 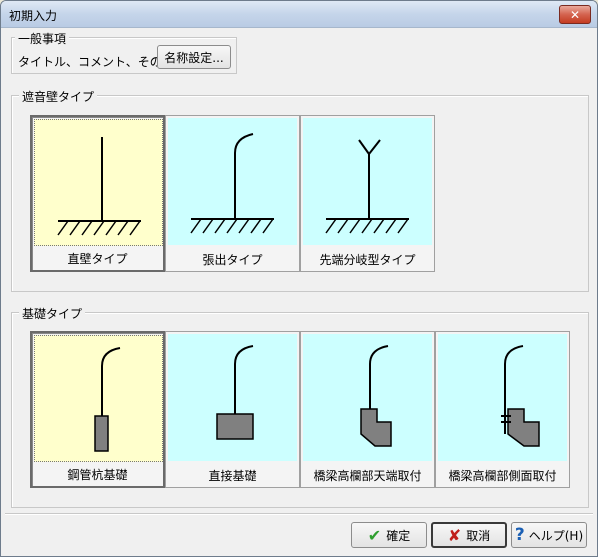 I want to click on foundation-type-group-label: 基礎タイプ, so click(x=52, y=313).